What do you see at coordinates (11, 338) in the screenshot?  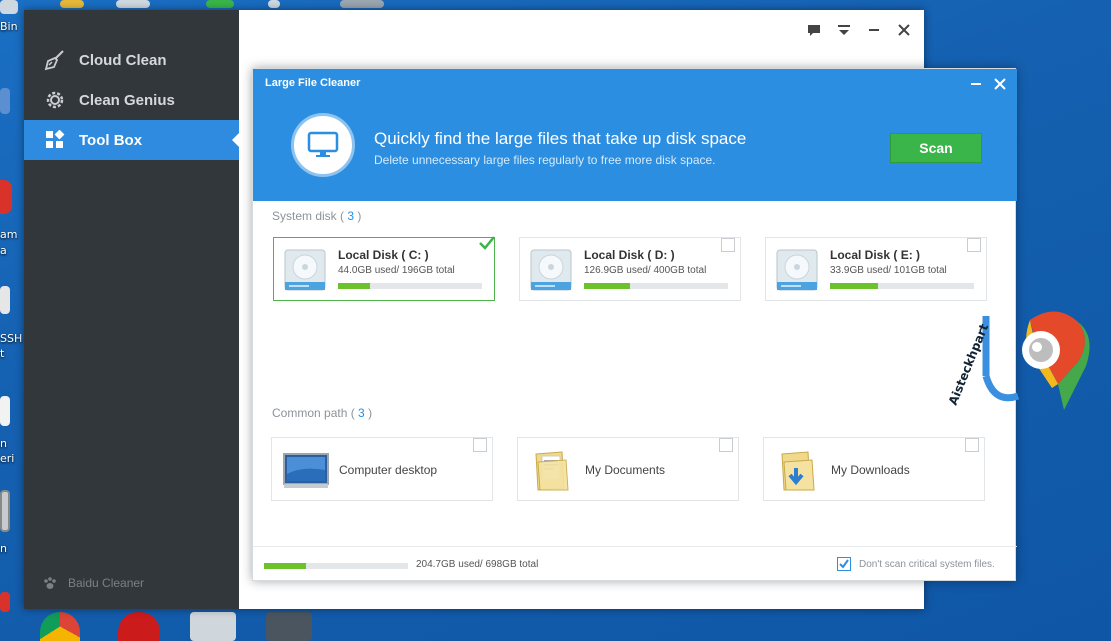 I see `desktop-label: SSH` at bounding box center [11, 338].